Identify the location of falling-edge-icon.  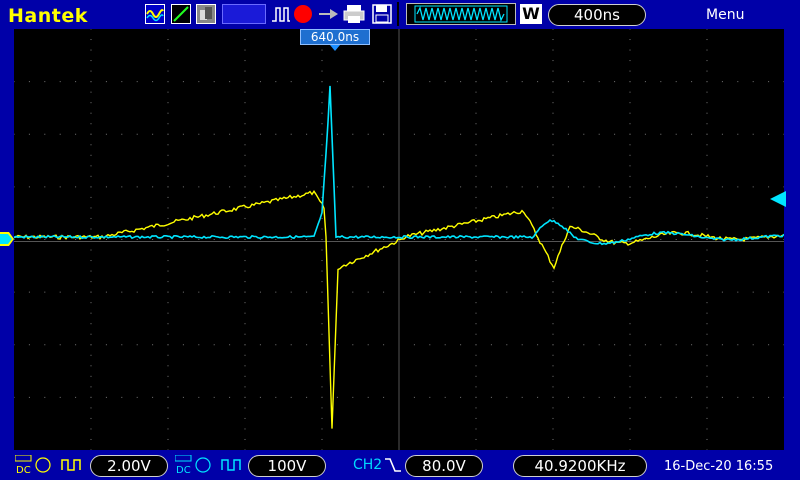
(393, 467).